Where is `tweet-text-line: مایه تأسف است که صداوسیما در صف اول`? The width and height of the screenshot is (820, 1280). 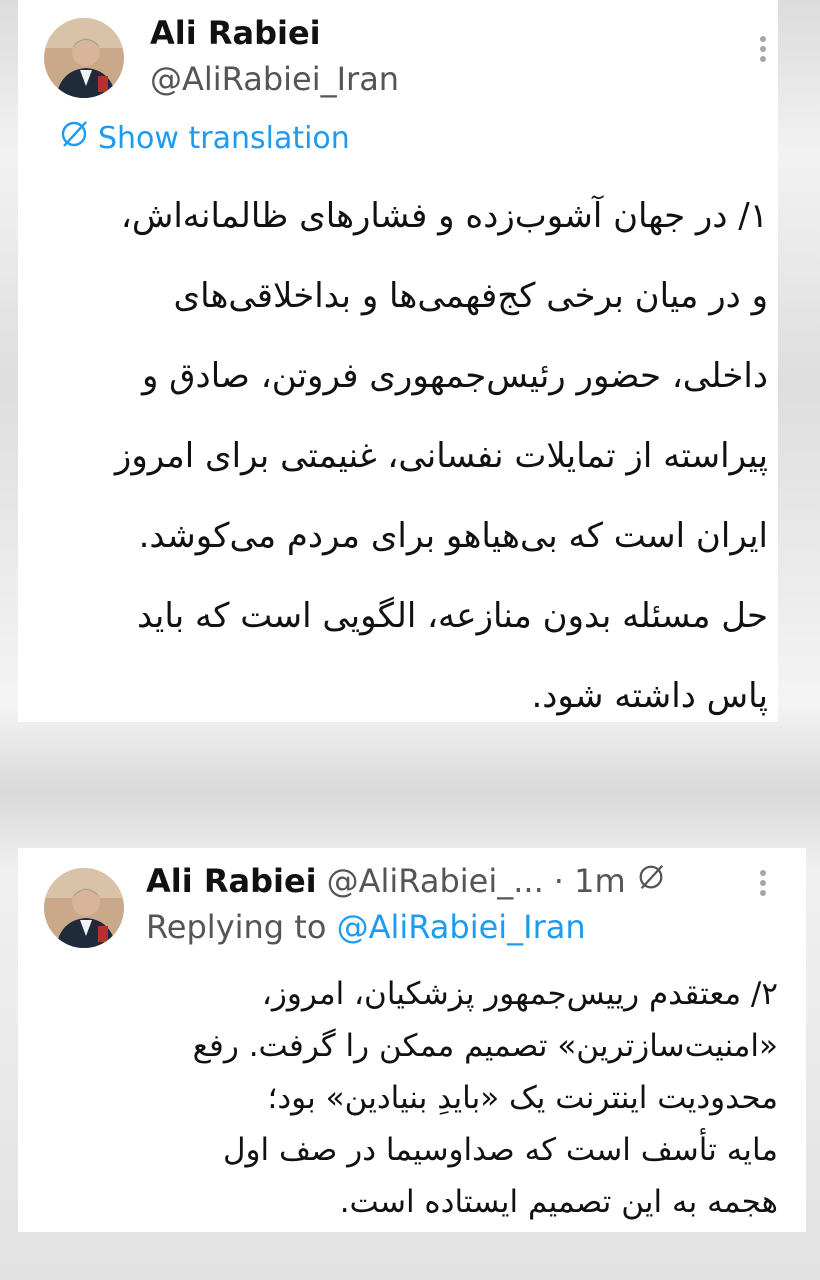 tweet-text-line: مایه تأسف است که صداوسیما در صف اول is located at coordinates (500, 1150).